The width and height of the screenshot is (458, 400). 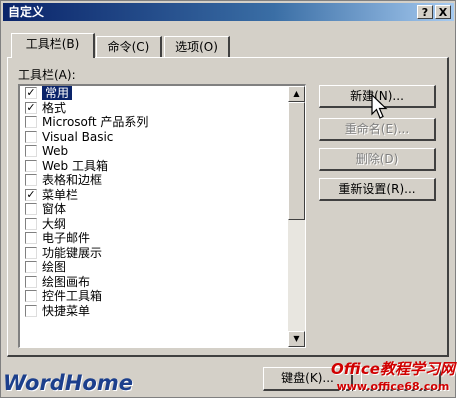 I want to click on title-bar: 自定义 ? X, so click(x=228, y=12).